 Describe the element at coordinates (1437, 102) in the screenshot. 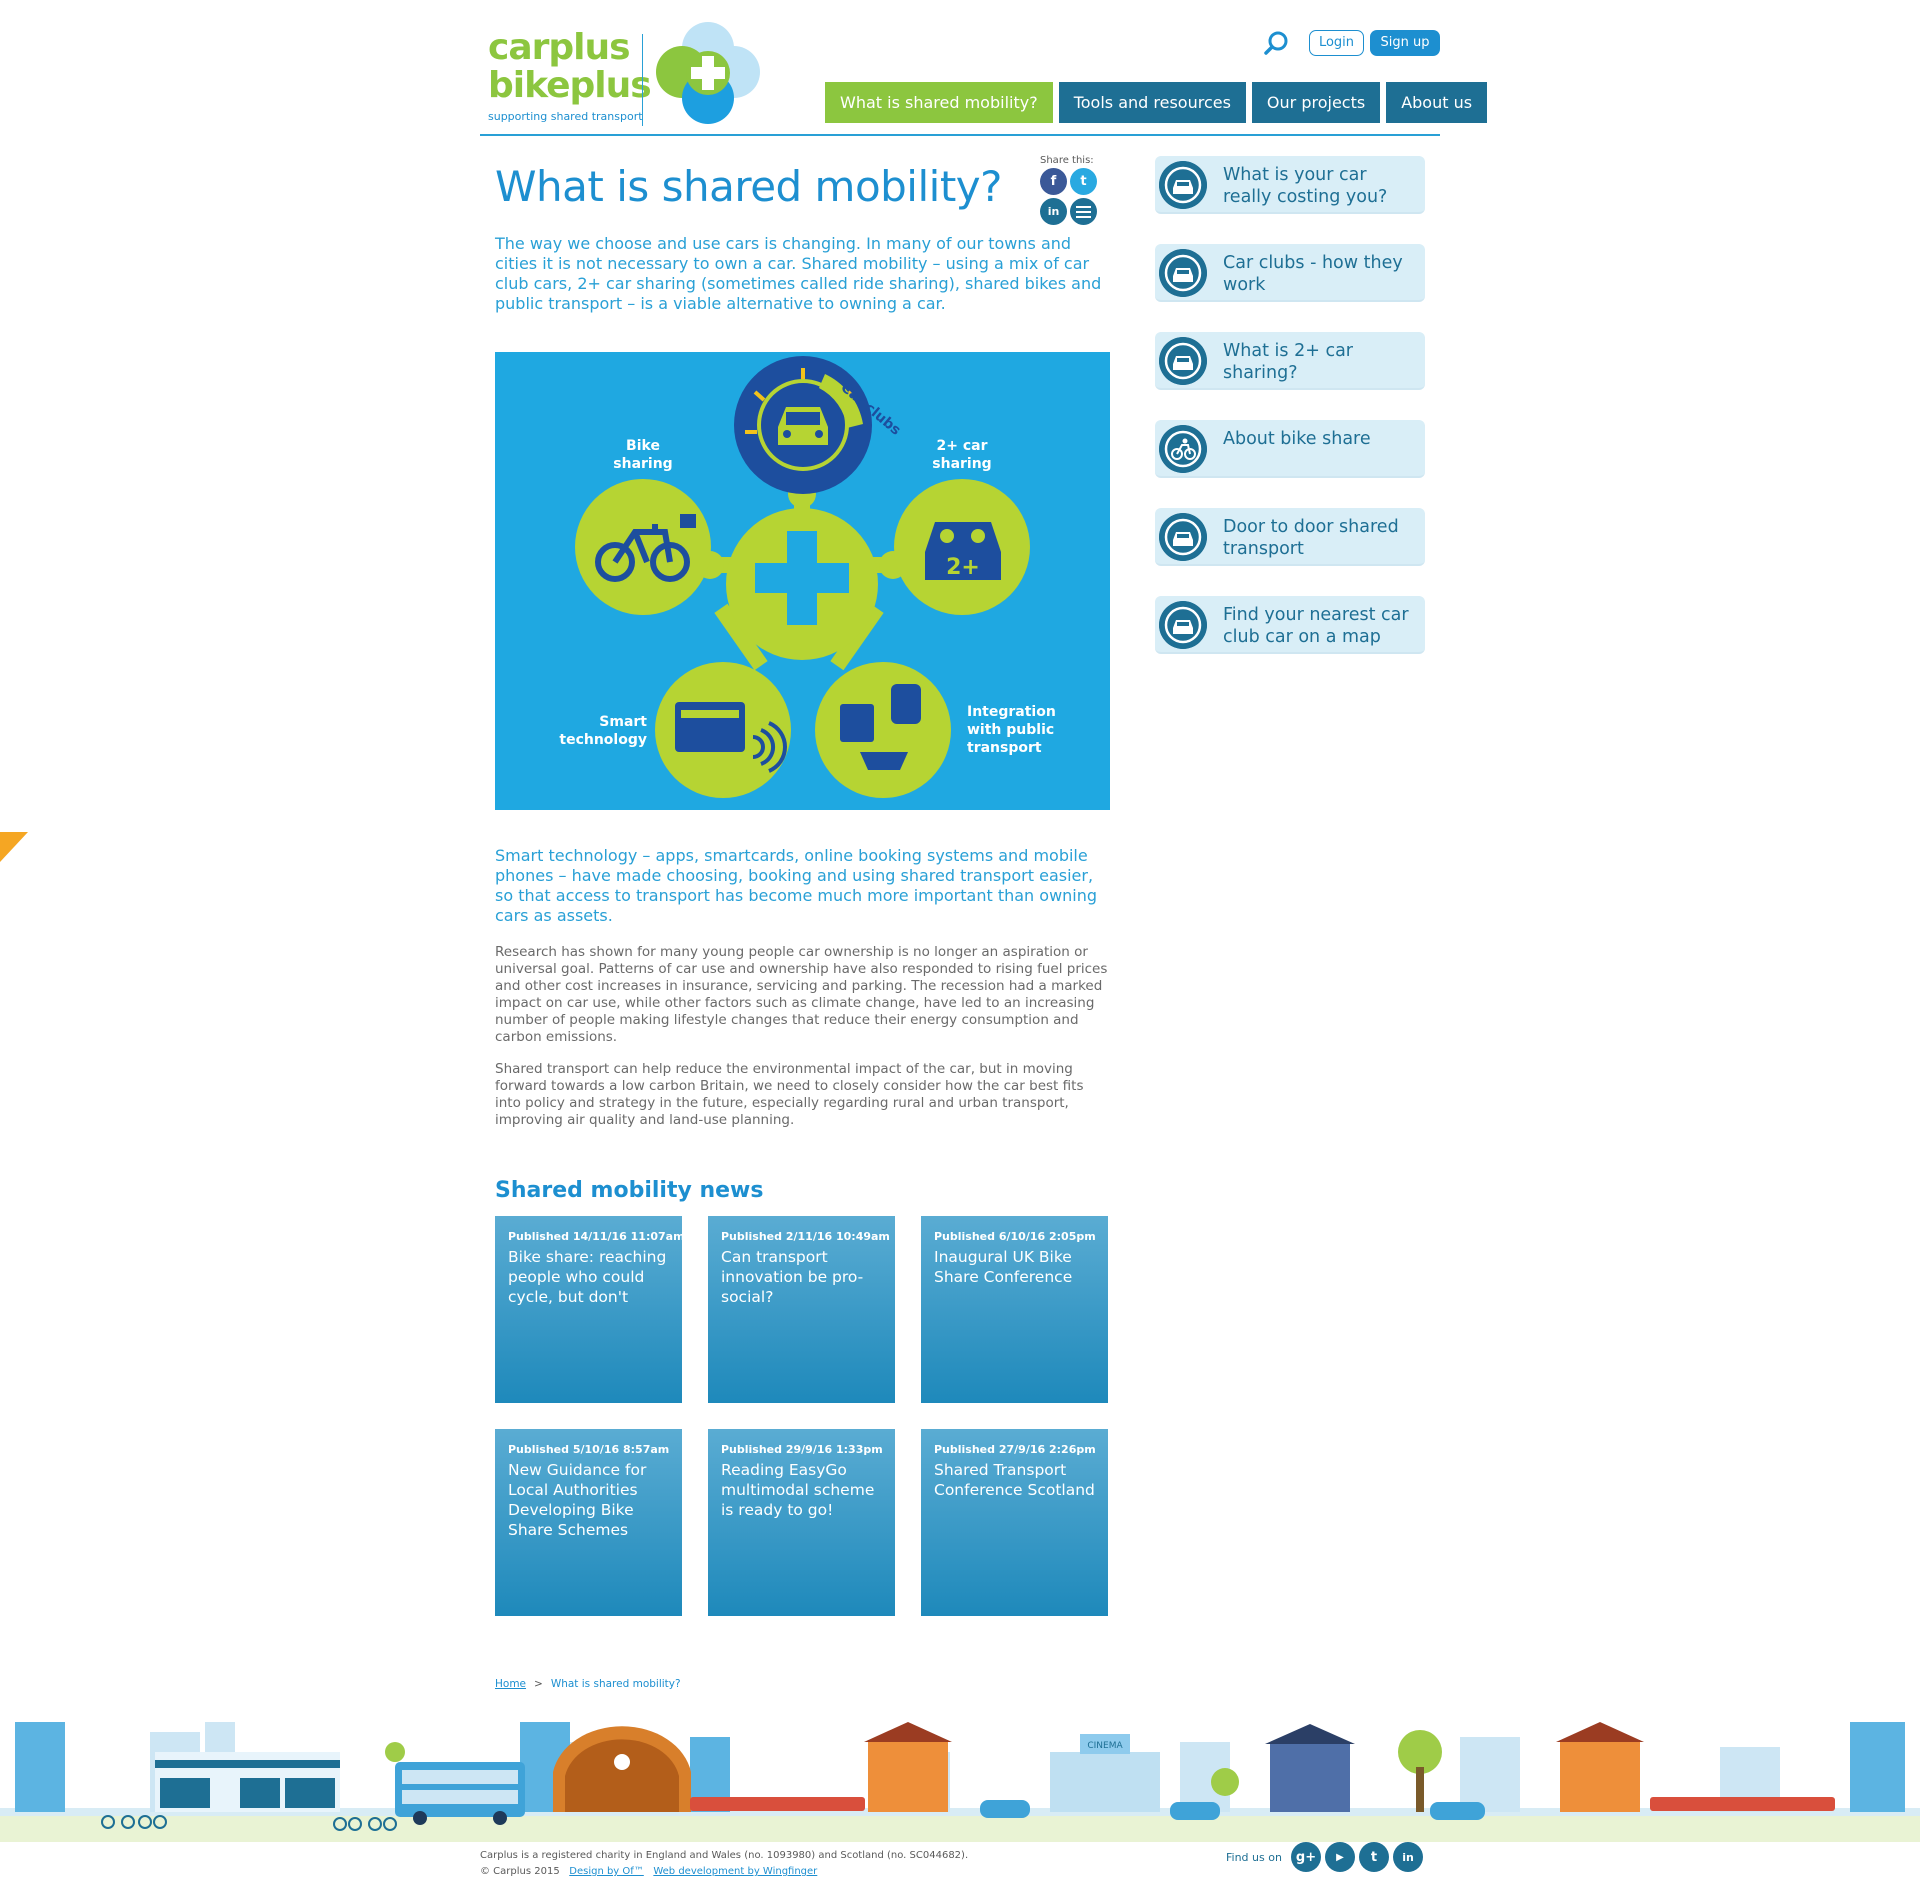

I see `nav-about-us: About us` at that location.